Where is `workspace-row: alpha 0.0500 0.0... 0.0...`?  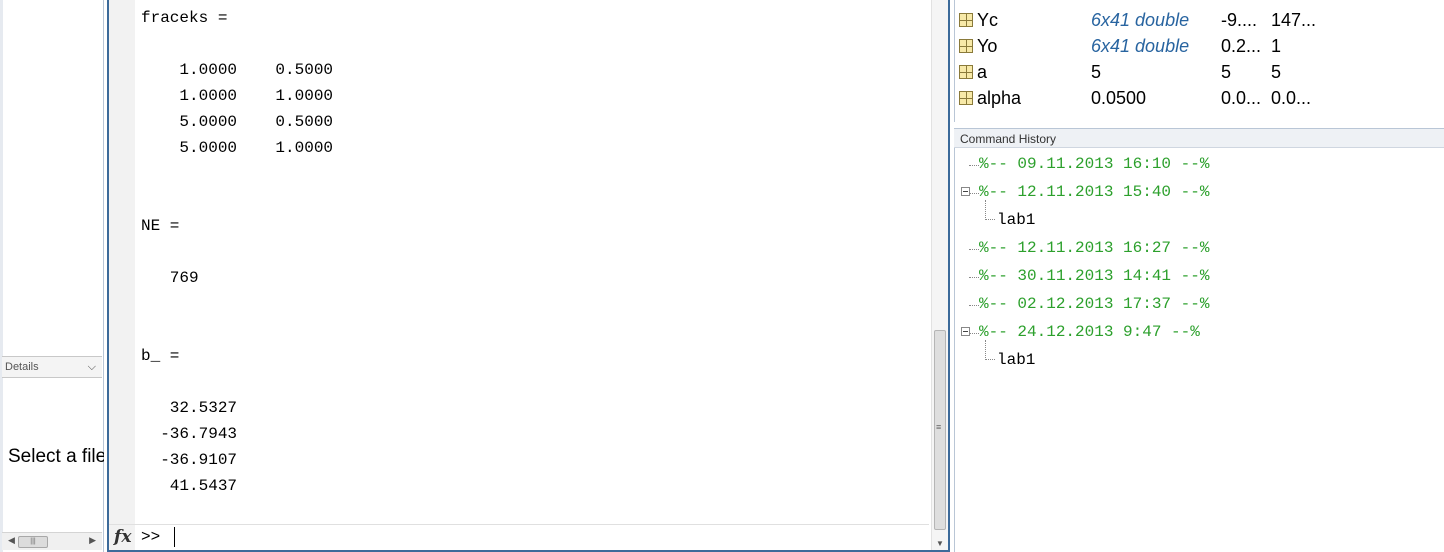 workspace-row: alpha 0.0500 0.0... 0.0... is located at coordinates (1199, 99).